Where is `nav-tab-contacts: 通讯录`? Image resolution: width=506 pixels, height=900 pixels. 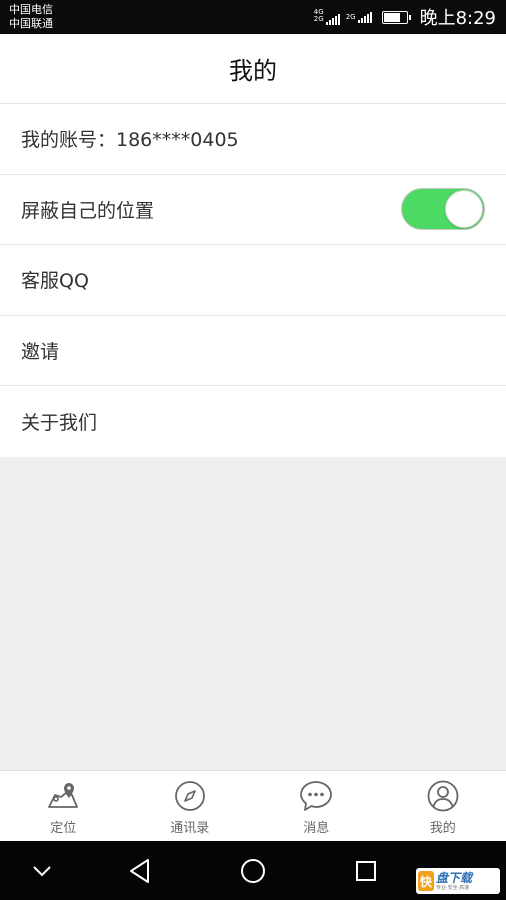
nav-tab-contacts: 通讯录 is located at coordinates (190, 806).